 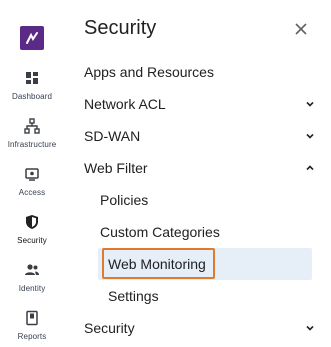 What do you see at coordinates (32, 318) in the screenshot?
I see `reports-icon` at bounding box center [32, 318].